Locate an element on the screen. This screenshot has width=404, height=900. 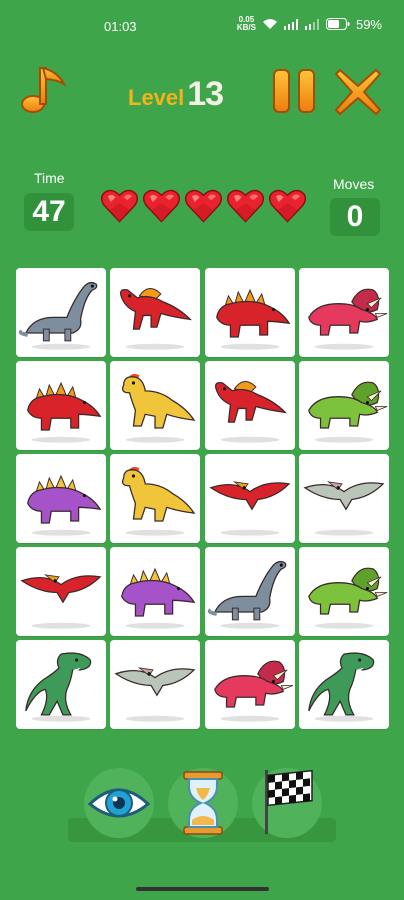
moves-value: 0 is located at coordinates (355, 217).